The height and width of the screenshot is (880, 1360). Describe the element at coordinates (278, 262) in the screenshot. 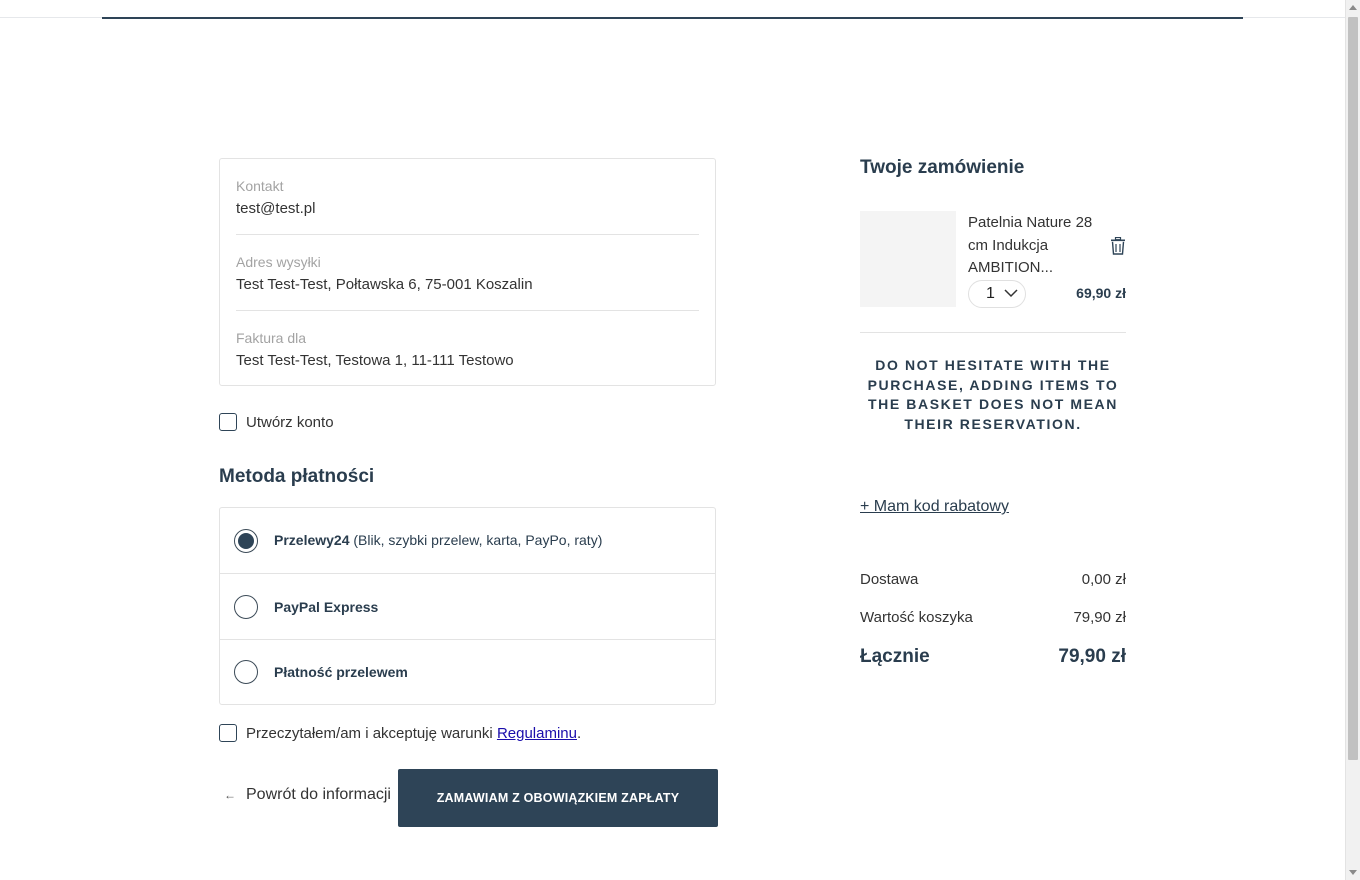

I see `shipping-address-label: Adres wysyłki` at that location.